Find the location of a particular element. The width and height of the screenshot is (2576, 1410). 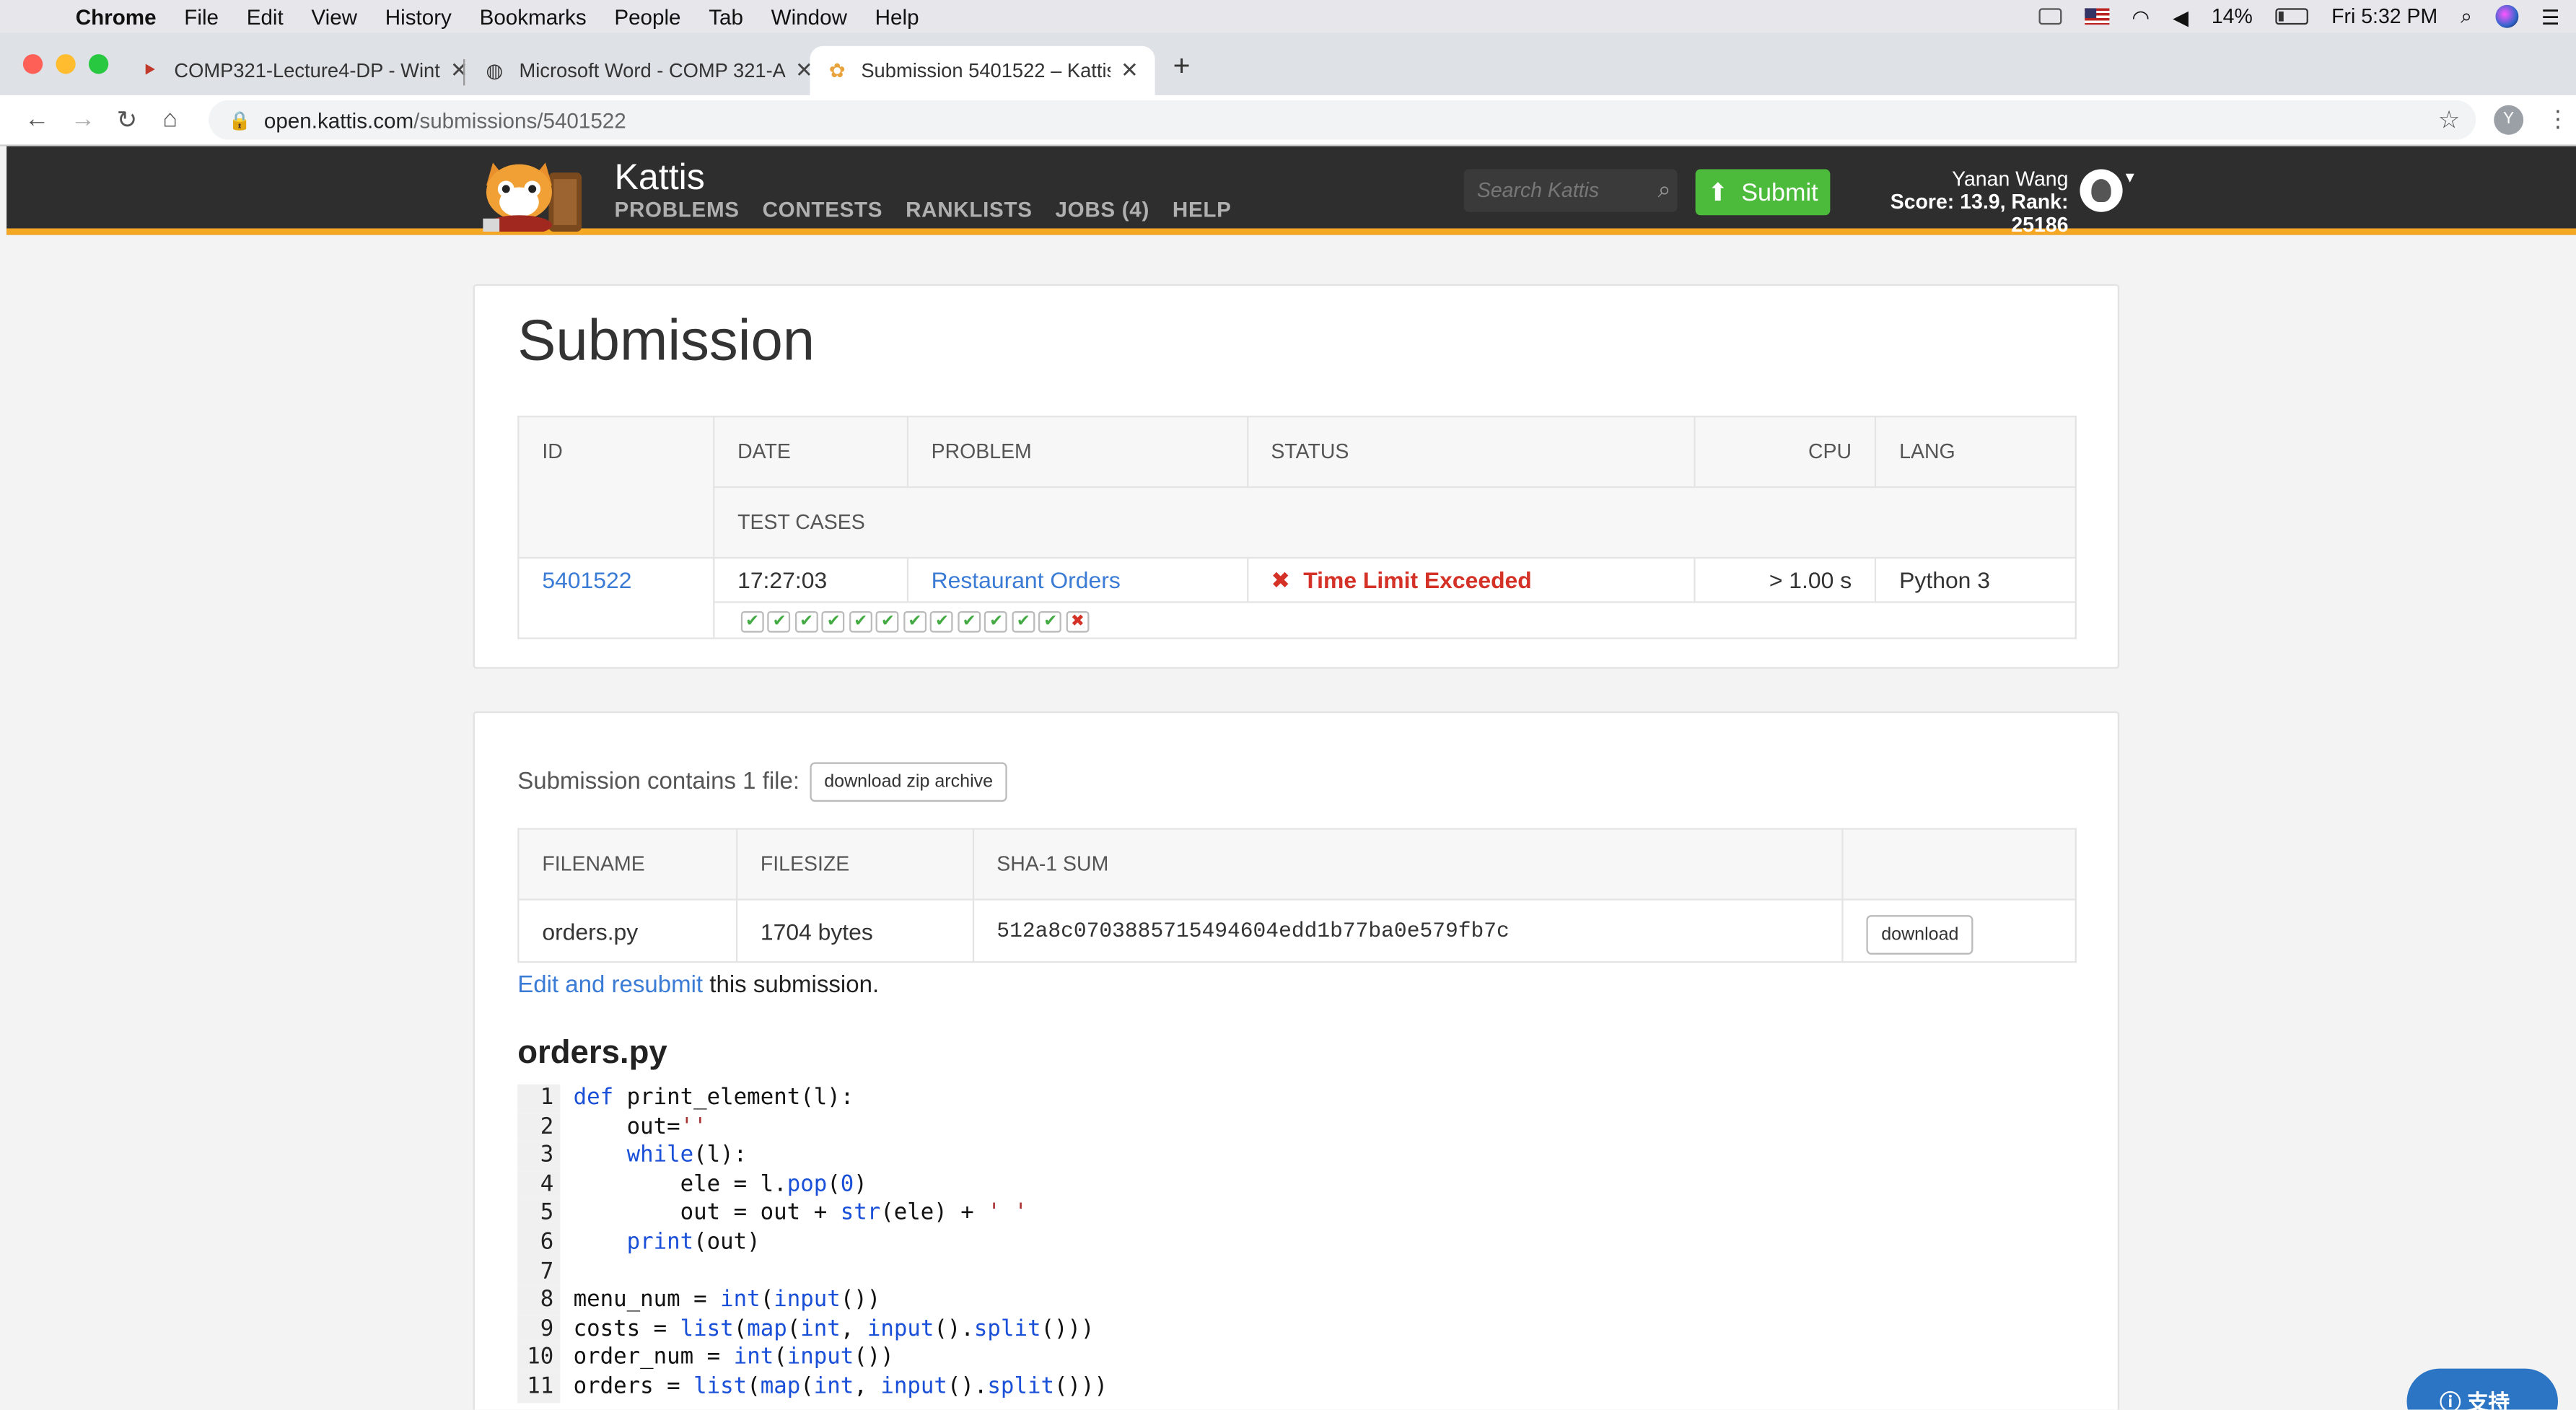

menu-view: View is located at coordinates (334, 16).